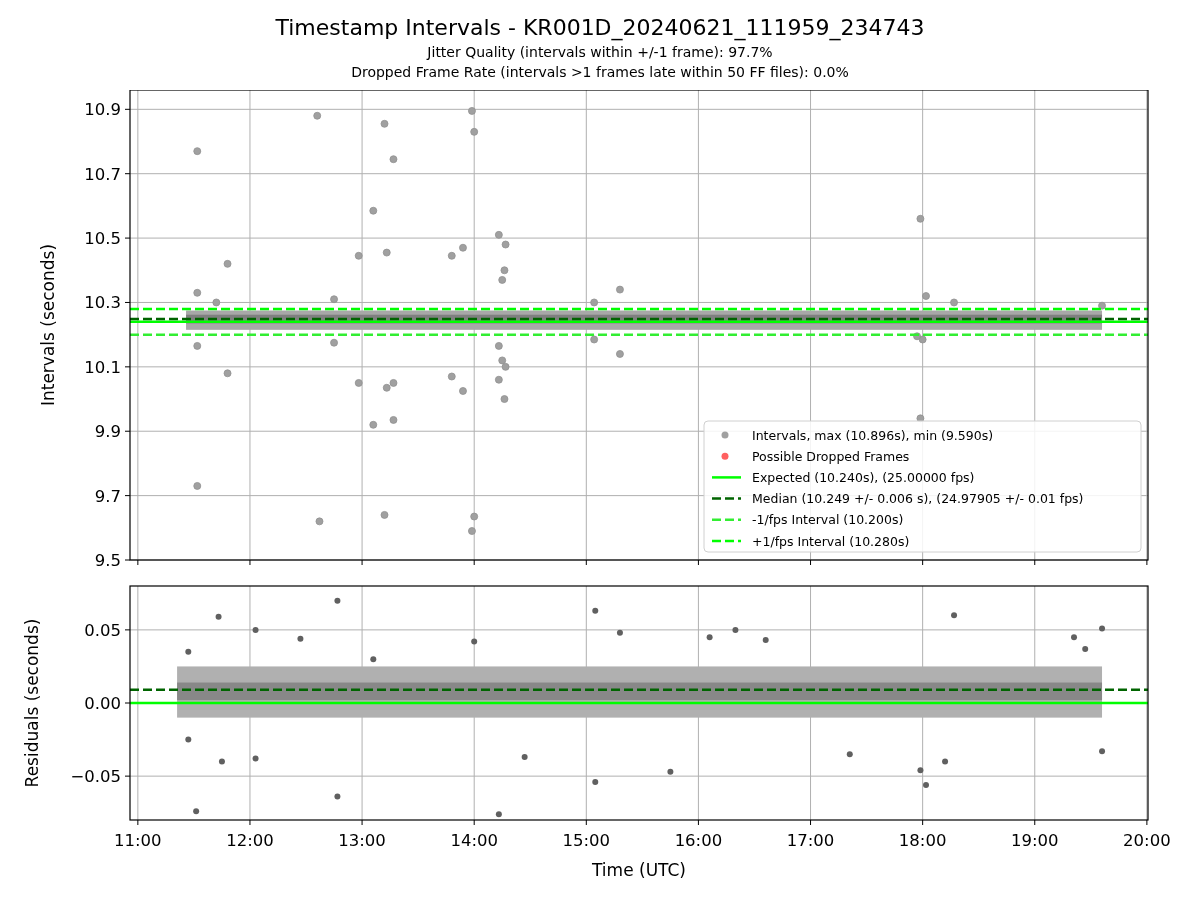  I want to click on x-tick-label: 16:00, so click(698, 840).